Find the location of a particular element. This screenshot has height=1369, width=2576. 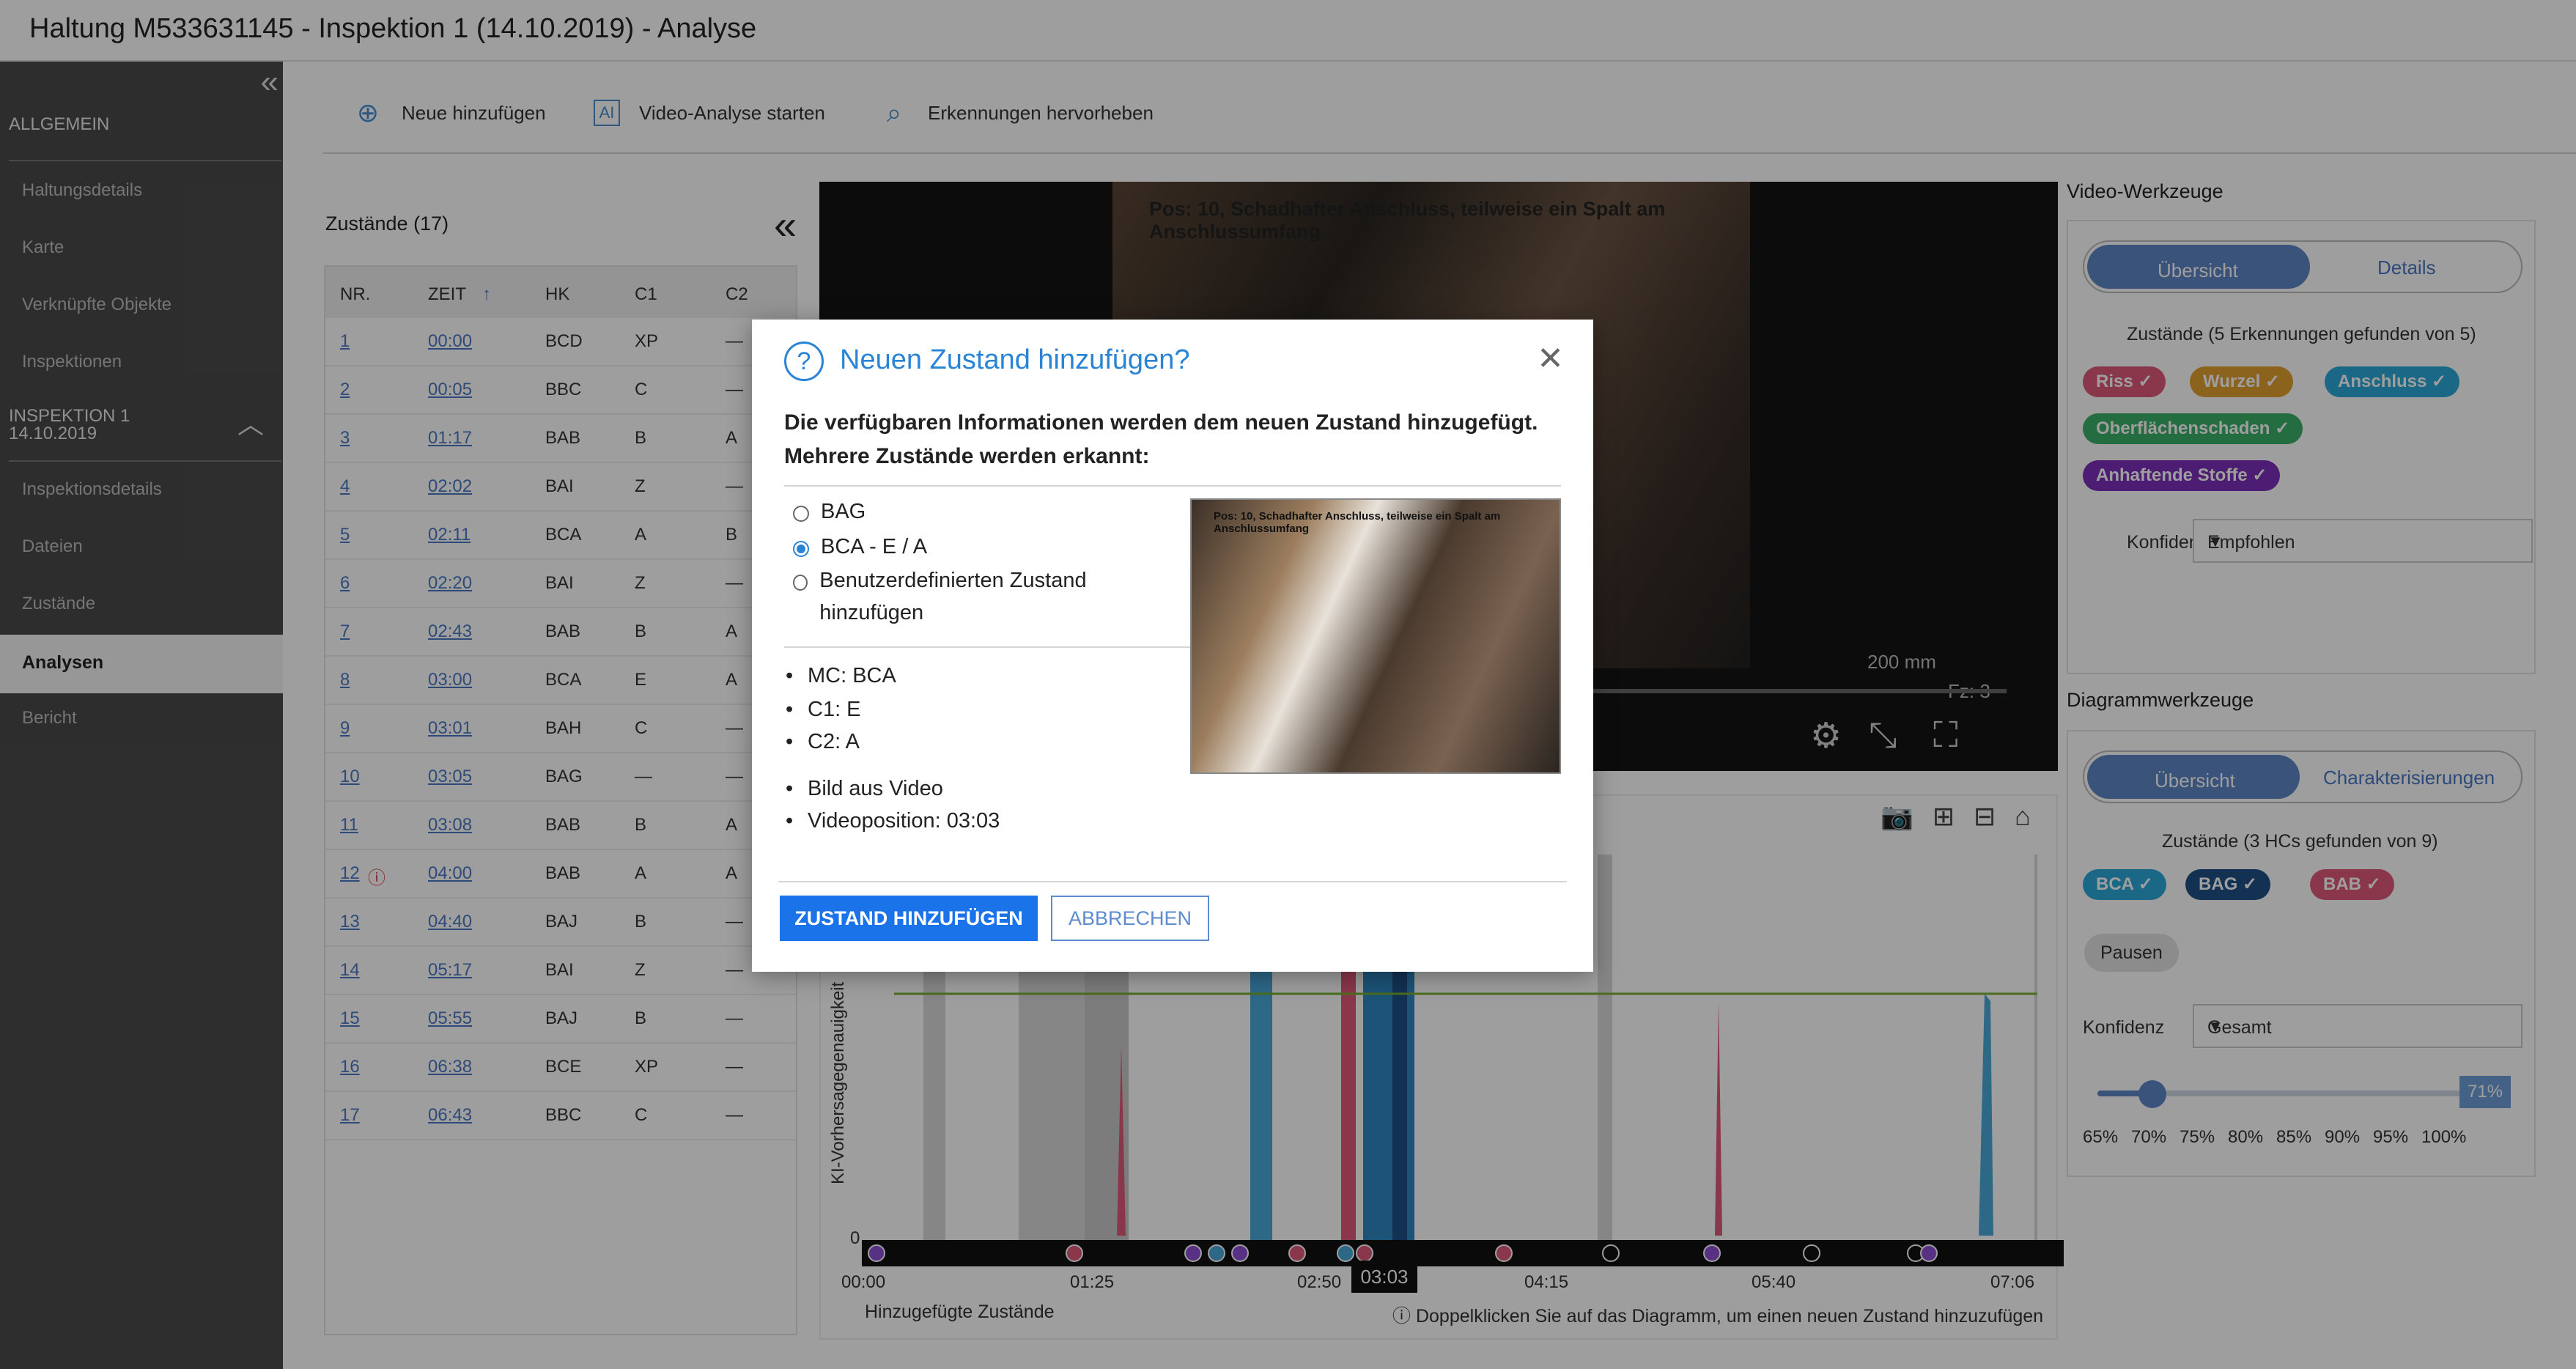

detail-c1: C1: E is located at coordinates (823, 710).